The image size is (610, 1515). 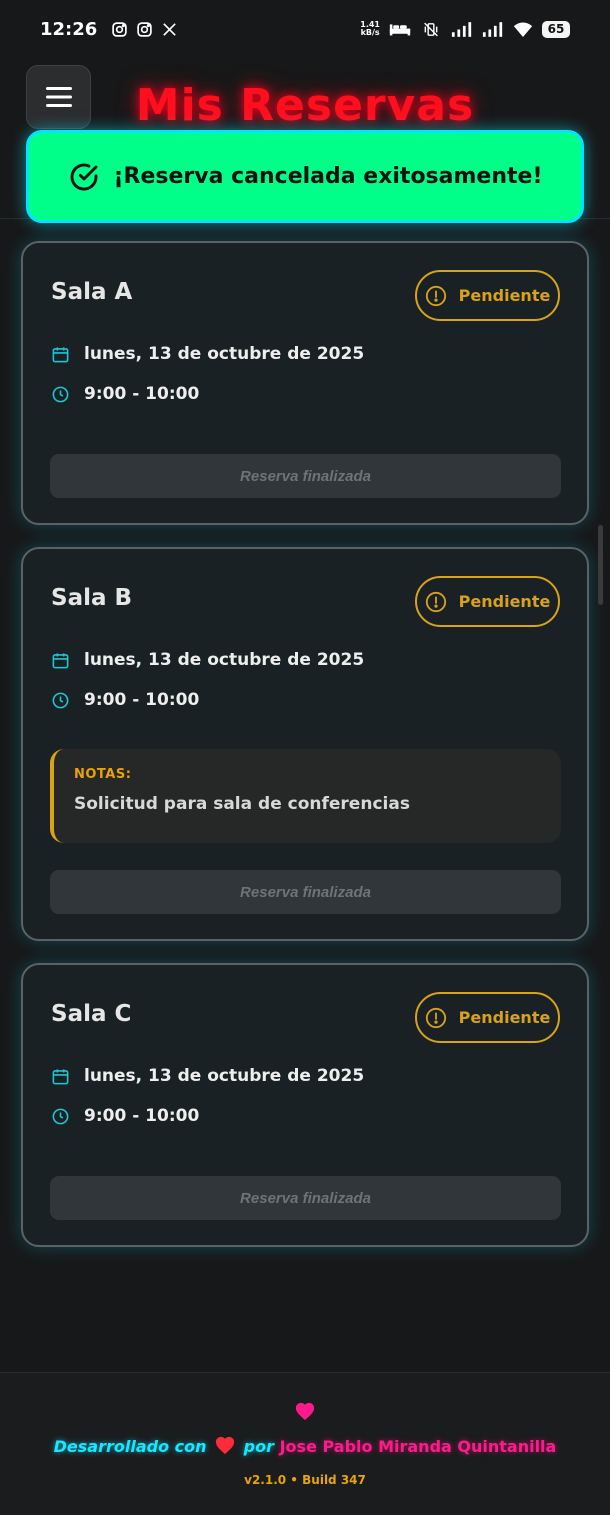 I want to click on notes-text: Solicitud para sala de conferencias, so click(x=242, y=804).